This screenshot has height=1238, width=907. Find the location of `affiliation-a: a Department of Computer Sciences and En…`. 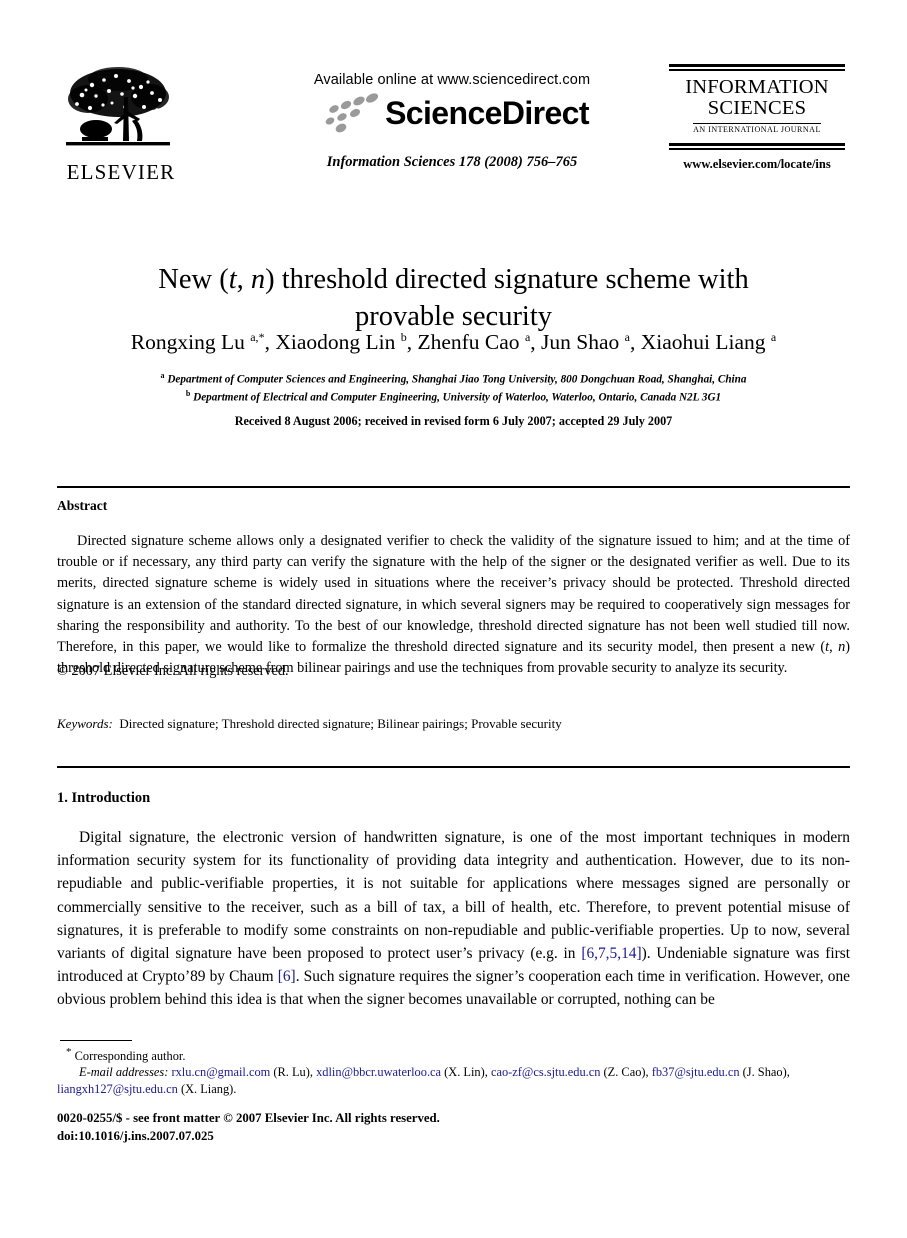

affiliation-a: a Department of Computer Sciences and En… is located at coordinates (453, 379).